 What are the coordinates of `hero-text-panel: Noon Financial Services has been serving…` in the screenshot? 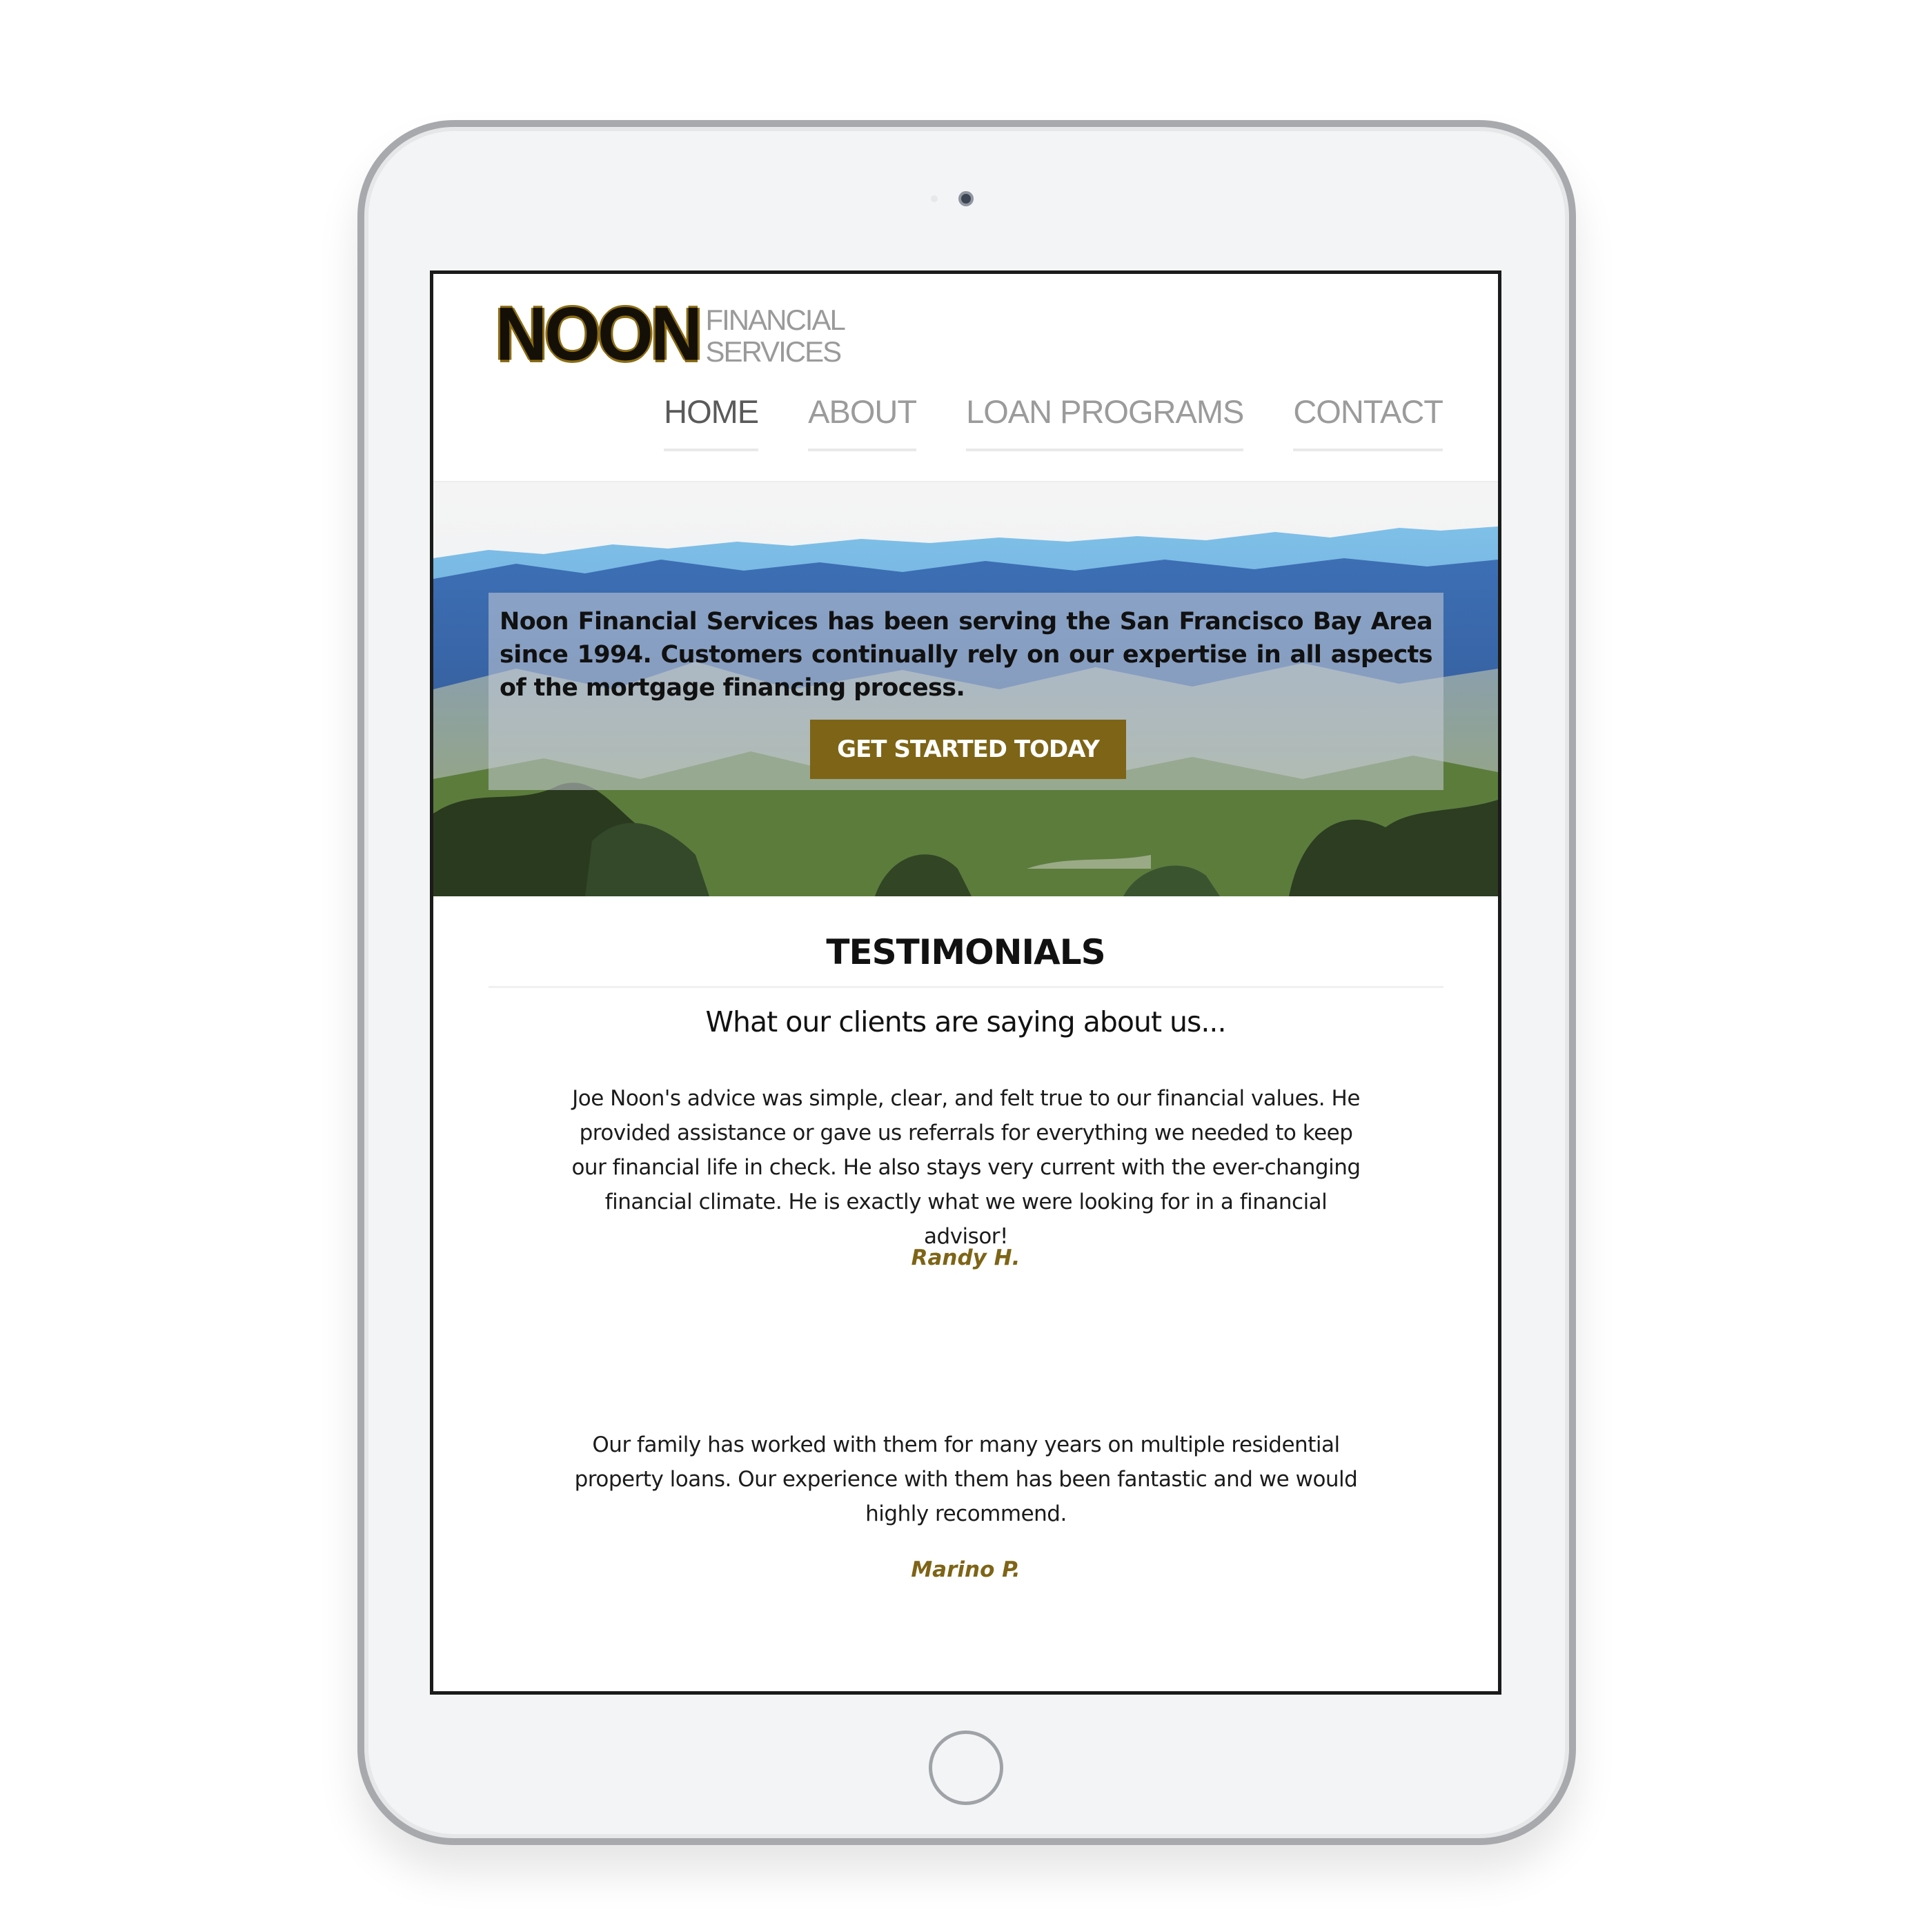 It's located at (966, 691).